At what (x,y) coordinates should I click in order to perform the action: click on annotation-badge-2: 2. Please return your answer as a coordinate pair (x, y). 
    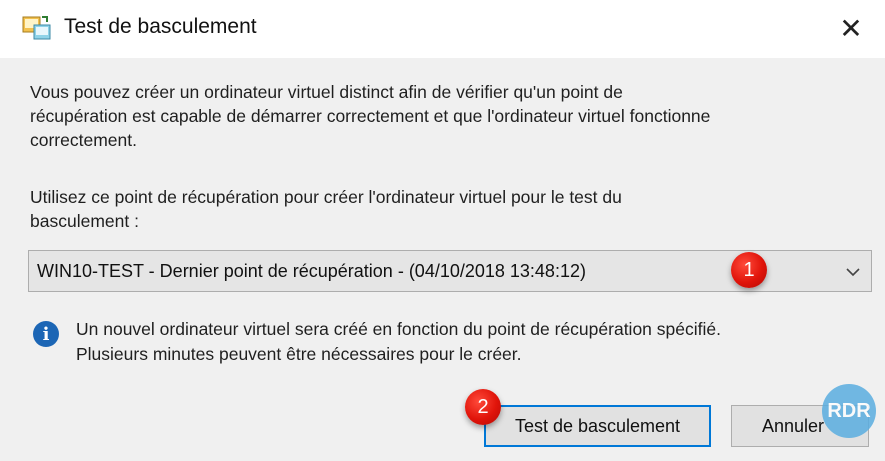
    Looking at the image, I should click on (483, 407).